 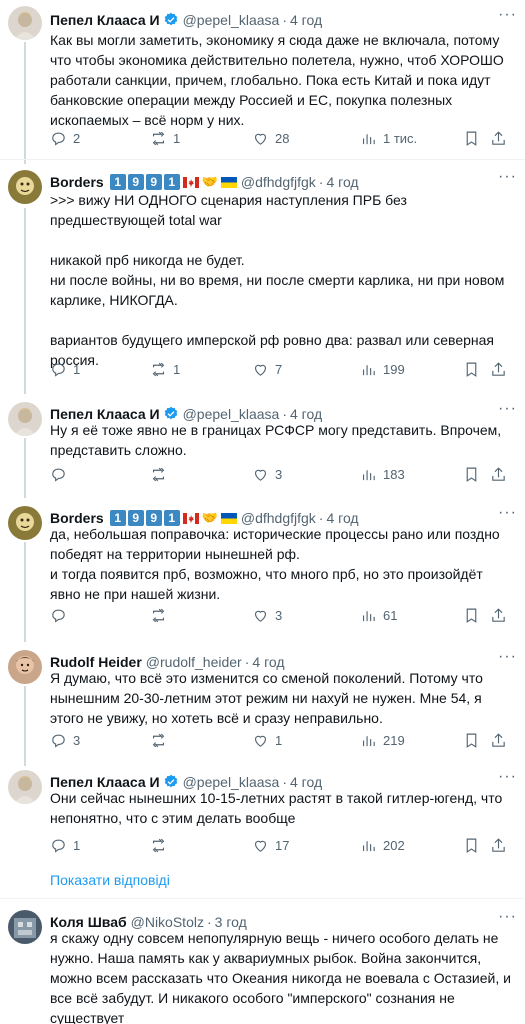 What do you see at coordinates (77, 740) in the screenshot?
I see `reply-count: 3` at bounding box center [77, 740].